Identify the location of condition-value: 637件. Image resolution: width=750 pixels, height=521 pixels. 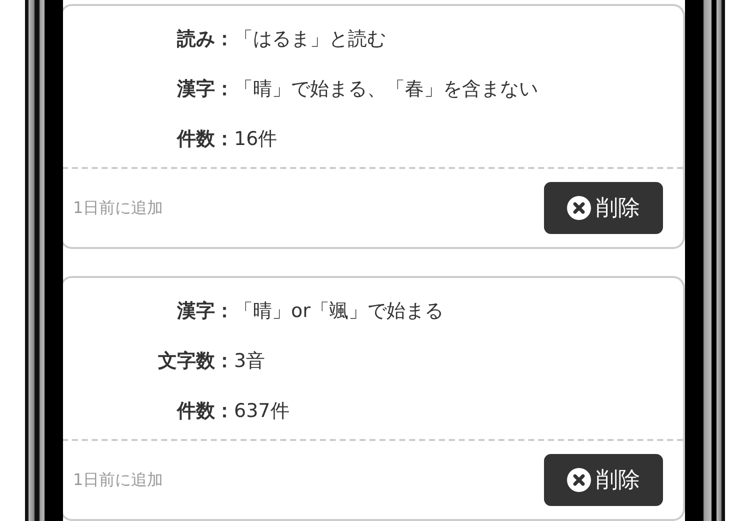
(262, 411).